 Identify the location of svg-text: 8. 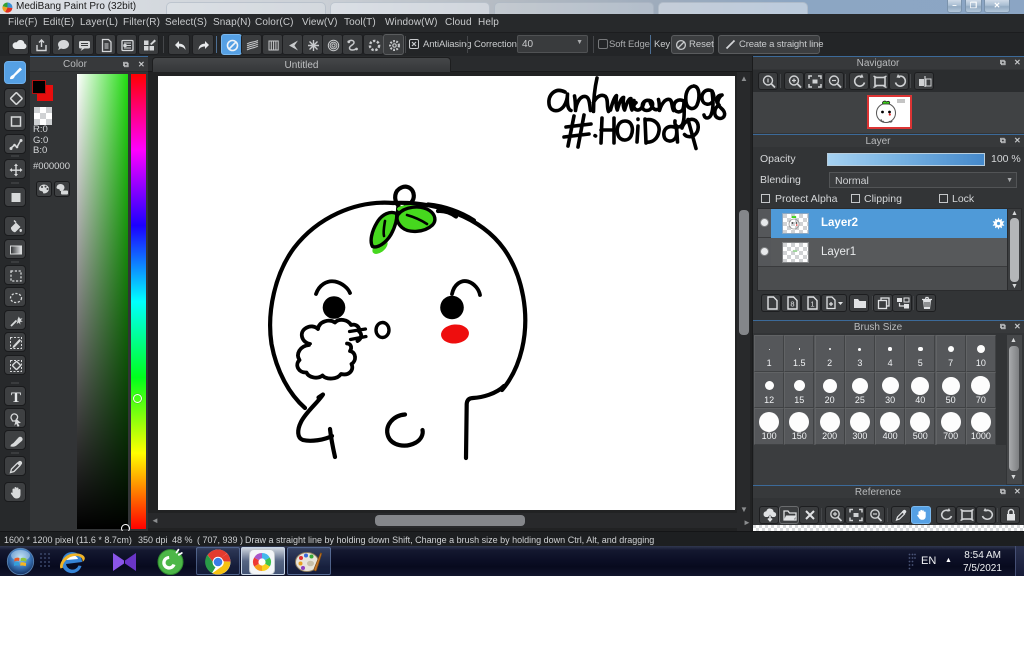
(792, 304).